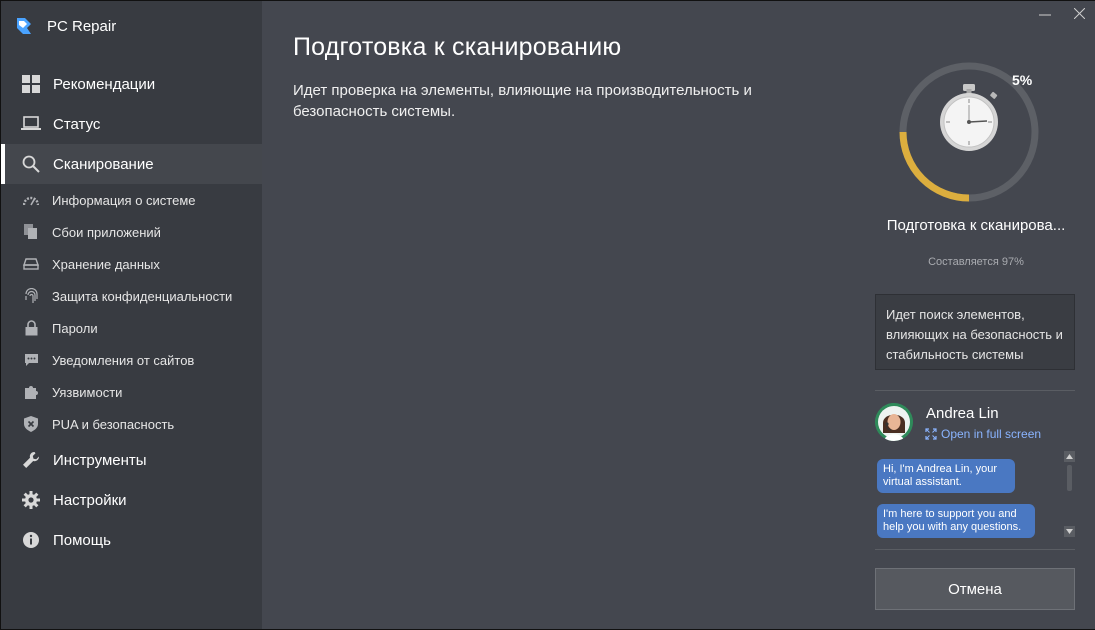  Describe the element at coordinates (142, 296) in the screenshot. I see `sidebar-subitem-label: Защита конфиденциальности` at that location.